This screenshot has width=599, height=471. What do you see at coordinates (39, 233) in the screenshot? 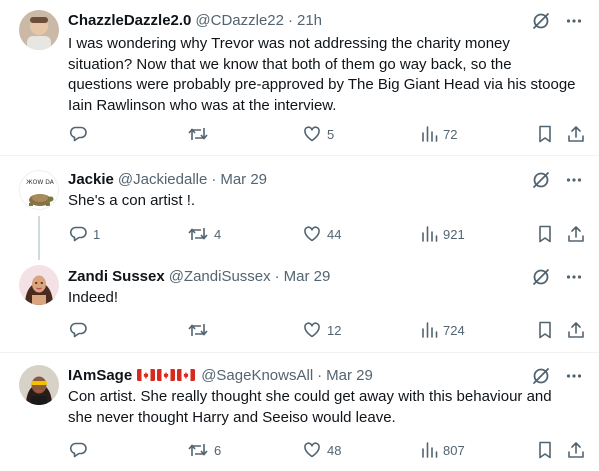
I see `thread-line` at bounding box center [39, 233].